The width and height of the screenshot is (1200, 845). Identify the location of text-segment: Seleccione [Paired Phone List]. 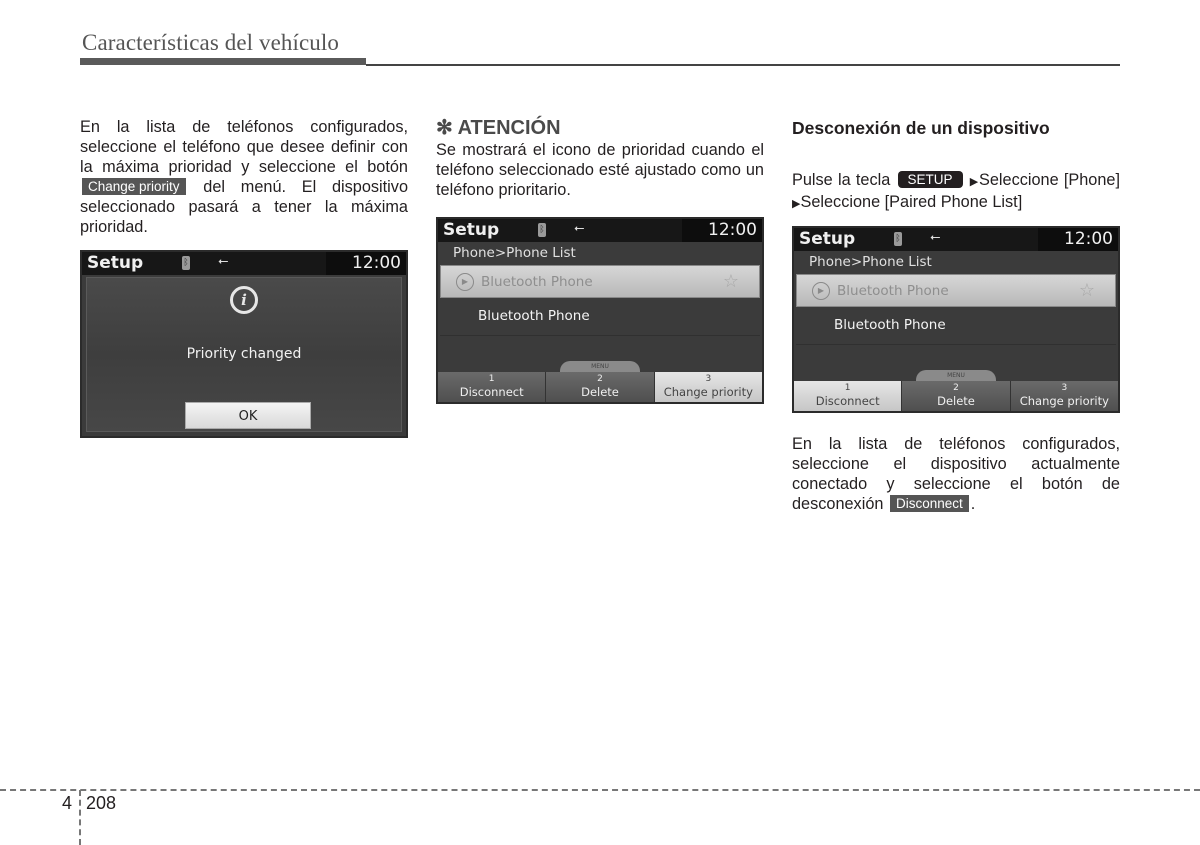
(911, 202).